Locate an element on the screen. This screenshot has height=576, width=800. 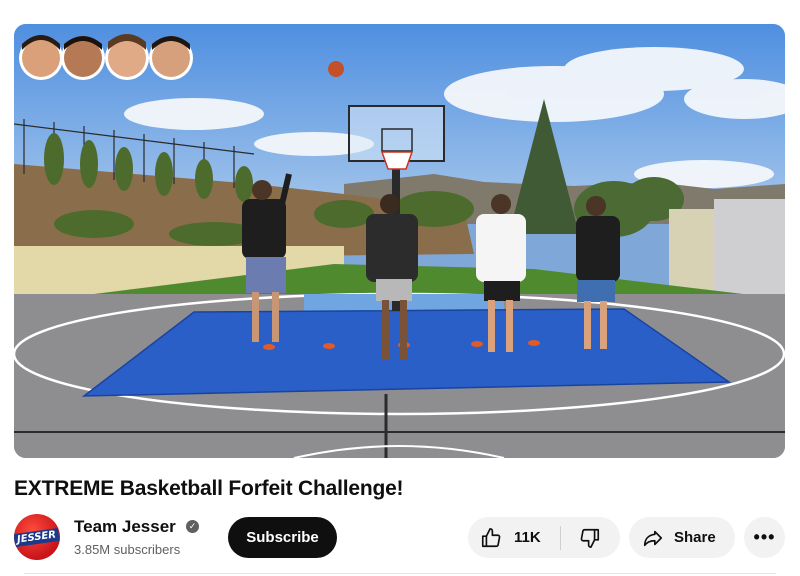
more-actions-button: ••• is located at coordinates (764, 537).